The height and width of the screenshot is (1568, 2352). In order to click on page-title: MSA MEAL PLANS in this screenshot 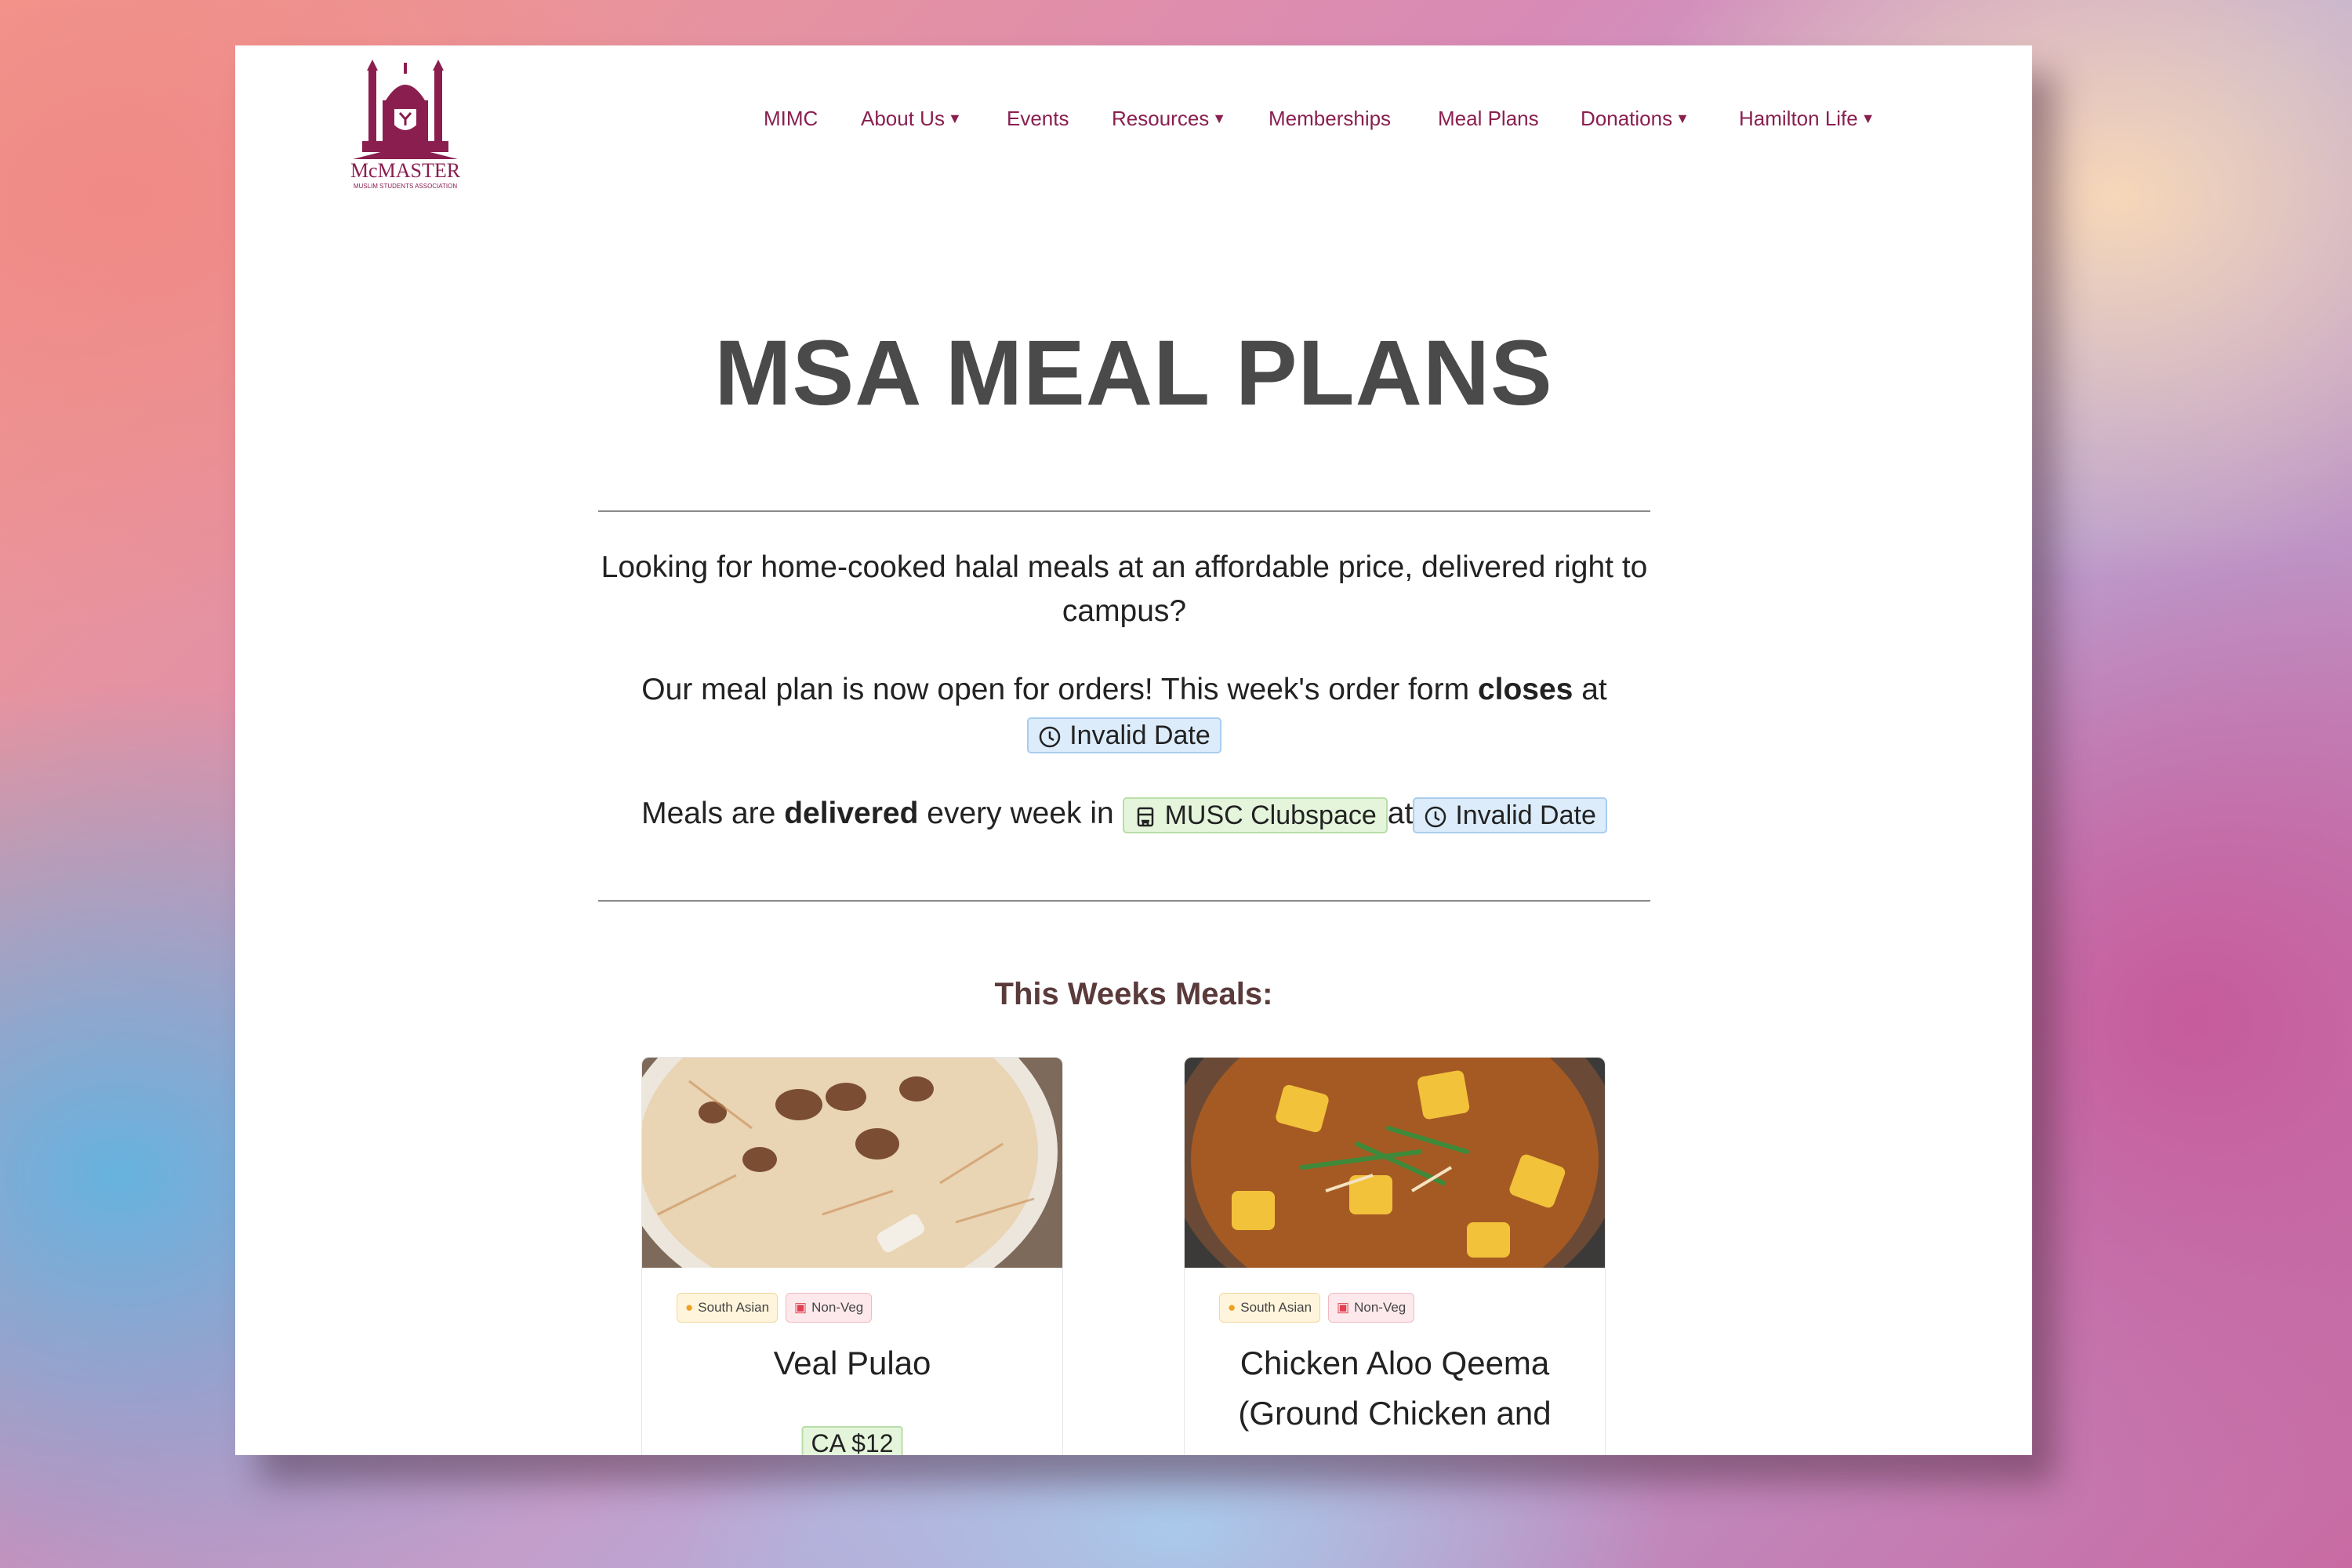, I will do `click(1133, 373)`.